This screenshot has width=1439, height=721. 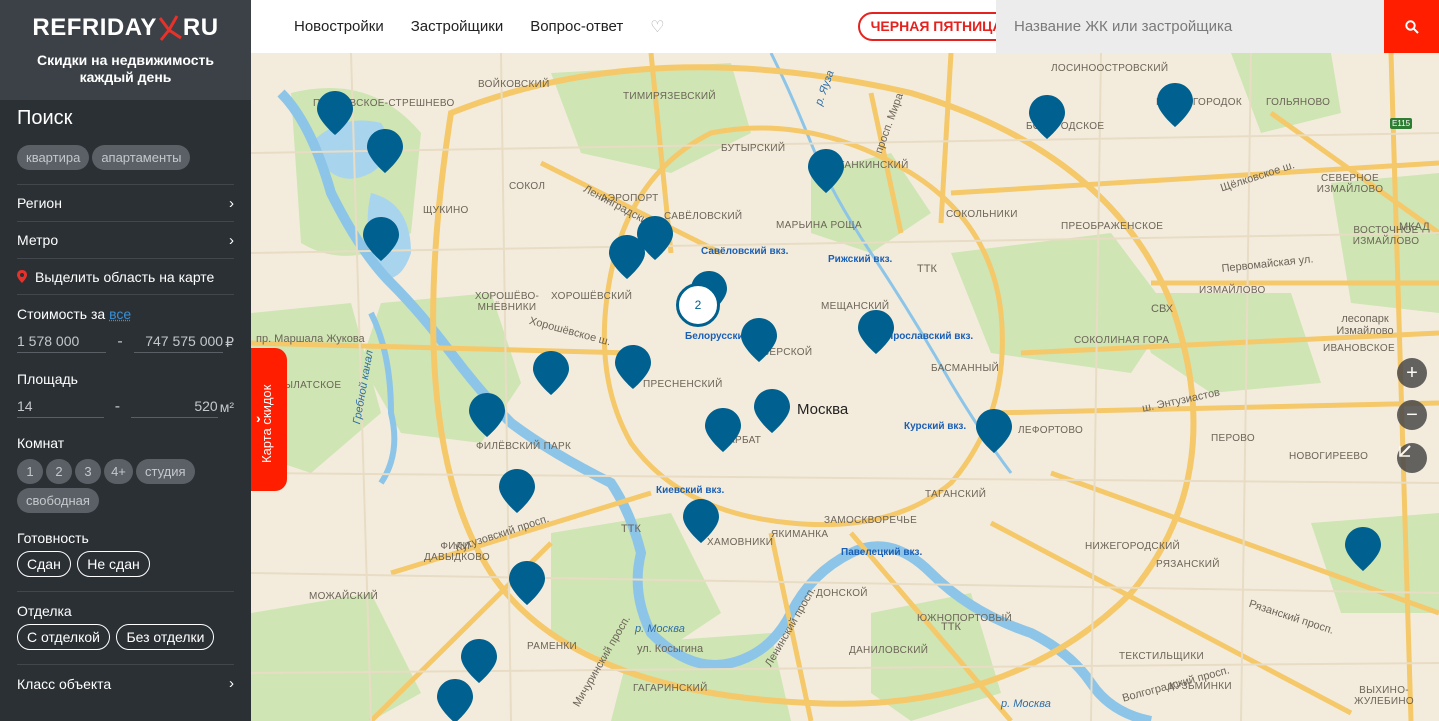 I want to click on zoom-in-button: +, so click(x=1412, y=373).